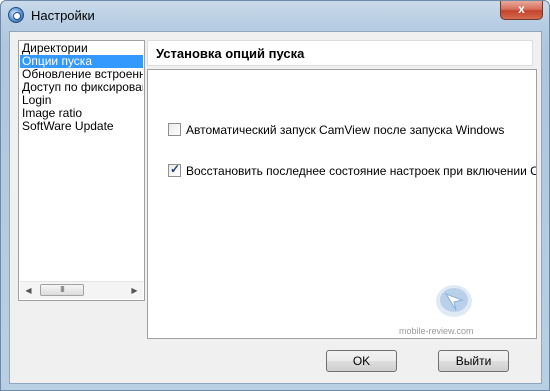 Image resolution: width=550 pixels, height=391 pixels. I want to click on sidebar-item: Опции пуска, so click(81, 61).